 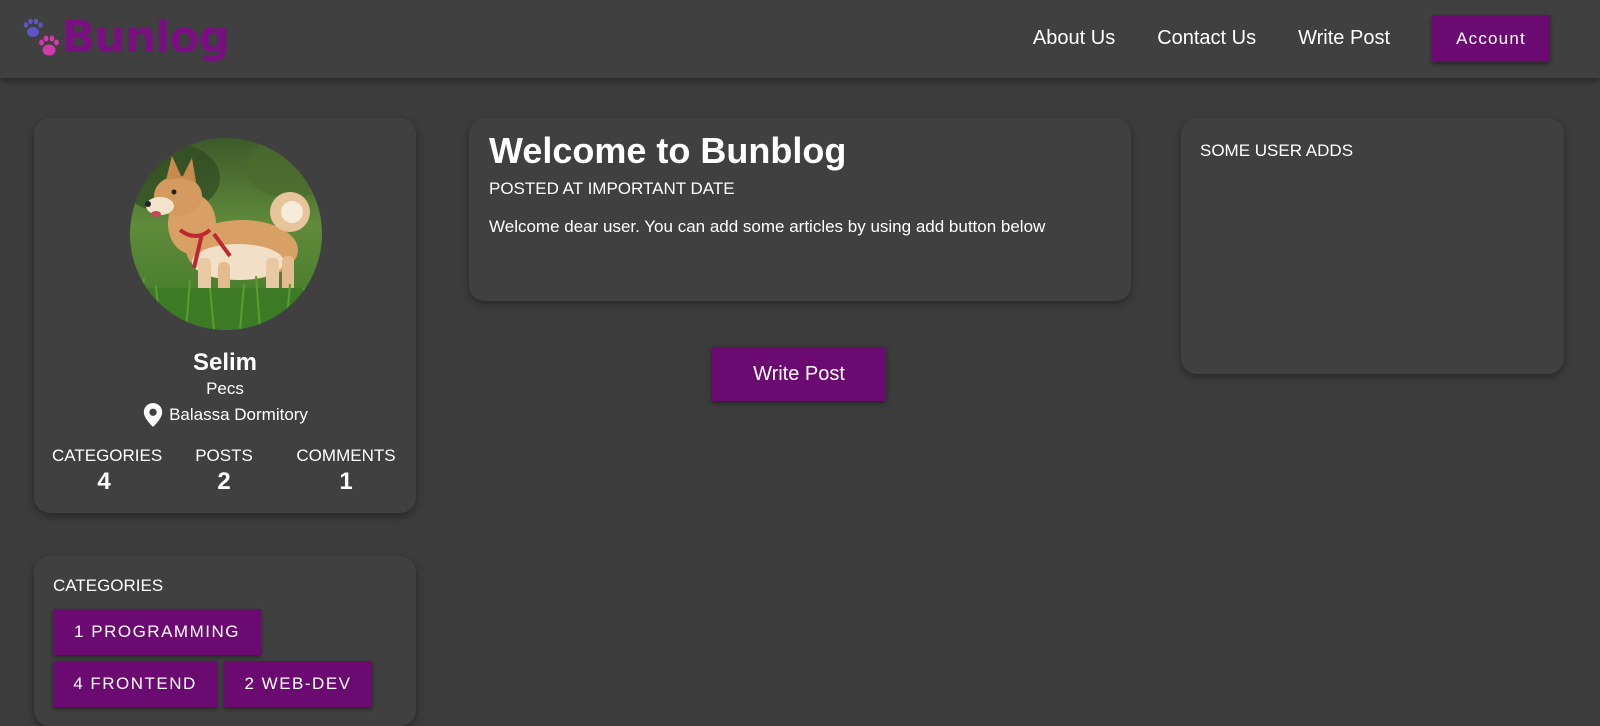 What do you see at coordinates (157, 632) in the screenshot?
I see `category-button-programming: 1 PROGRAMMING` at bounding box center [157, 632].